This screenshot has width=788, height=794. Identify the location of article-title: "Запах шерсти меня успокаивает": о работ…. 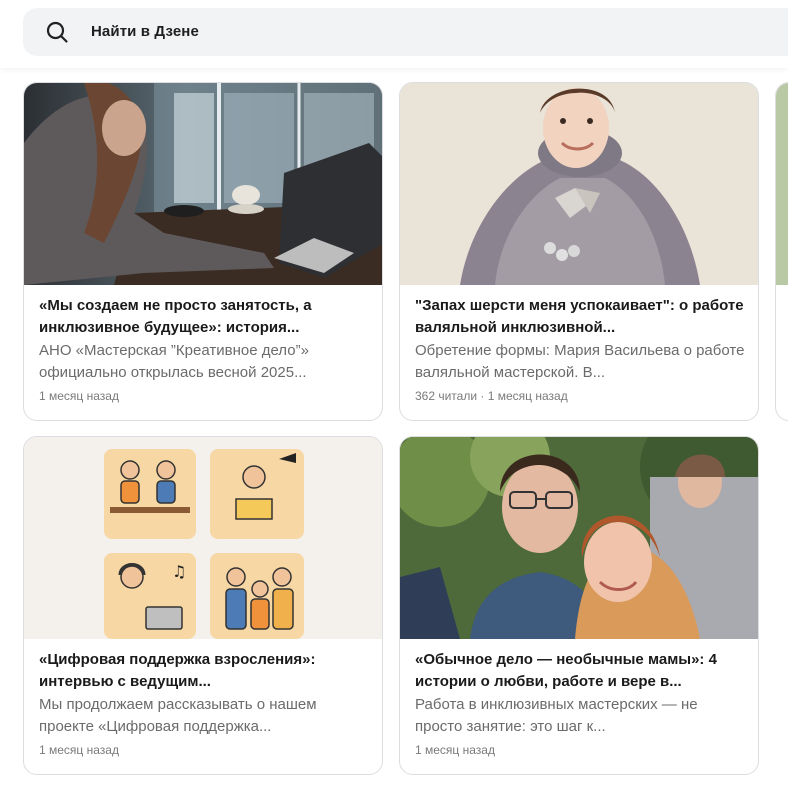
(580, 317).